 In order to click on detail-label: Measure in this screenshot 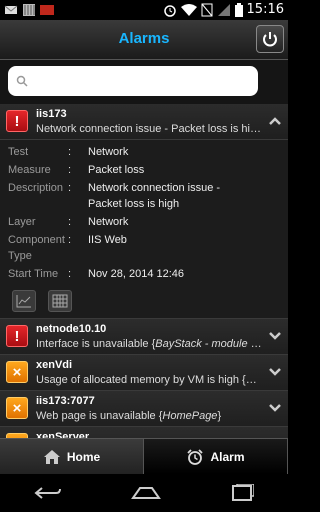, I will do `click(29, 170)`.